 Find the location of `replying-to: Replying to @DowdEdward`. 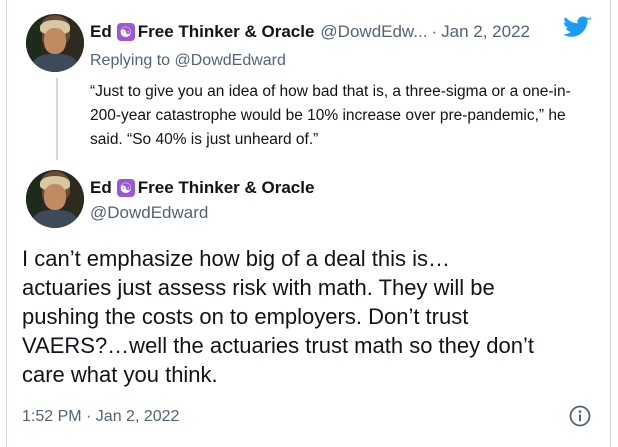

replying-to: Replying to @DowdEdward is located at coordinates (188, 61).